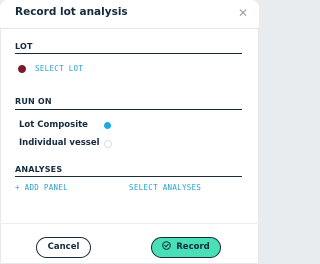 The image size is (320, 264). Describe the element at coordinates (128, 109) in the screenshot. I see `run-on-divider` at that location.